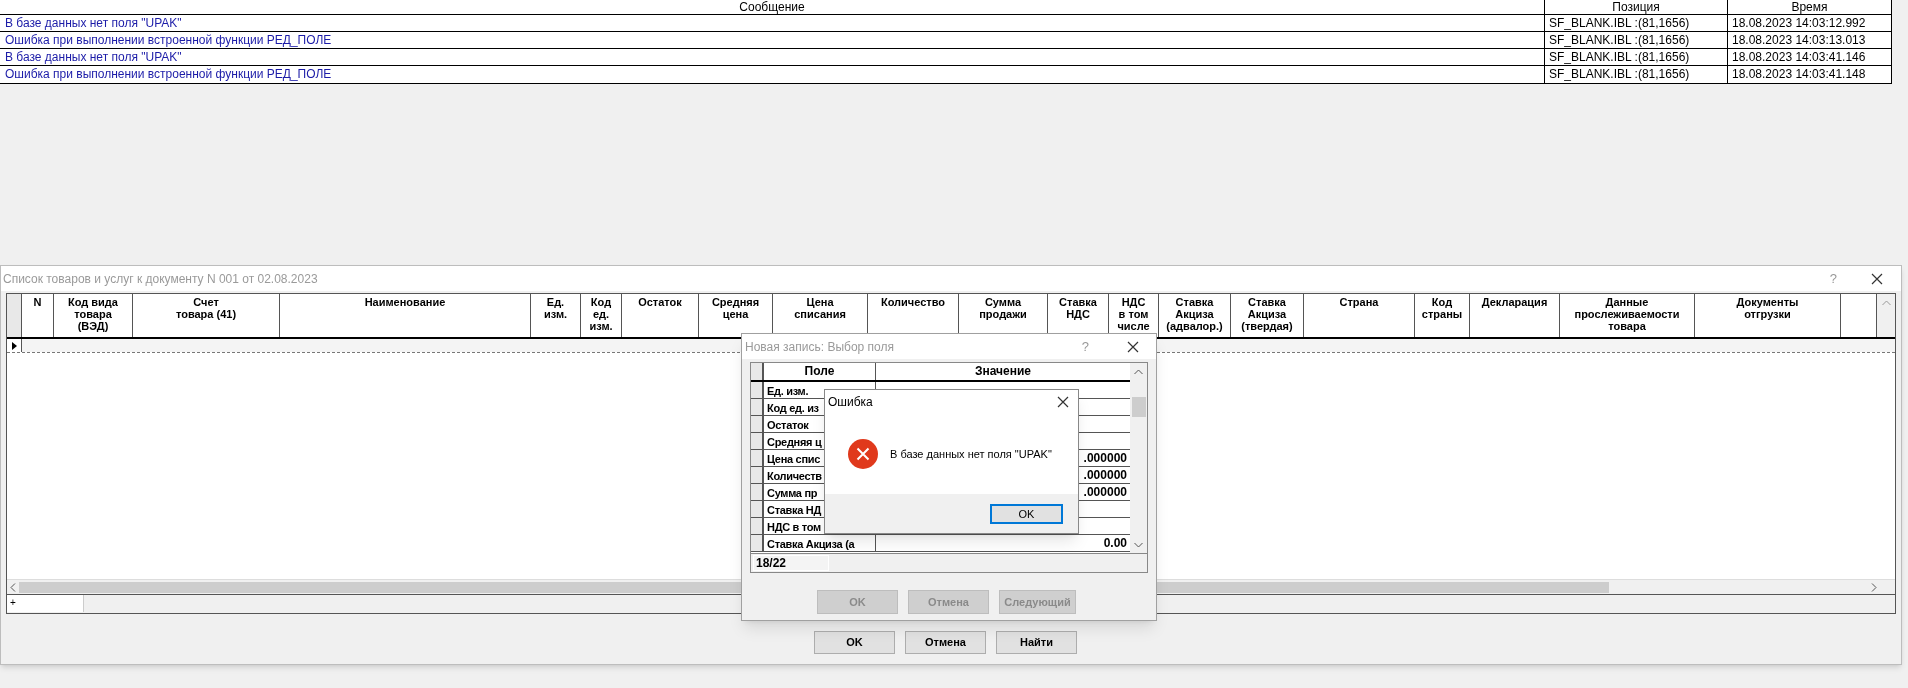 This screenshot has height=688, width=1908. I want to click on table-cell: Остаток, so click(788, 425).